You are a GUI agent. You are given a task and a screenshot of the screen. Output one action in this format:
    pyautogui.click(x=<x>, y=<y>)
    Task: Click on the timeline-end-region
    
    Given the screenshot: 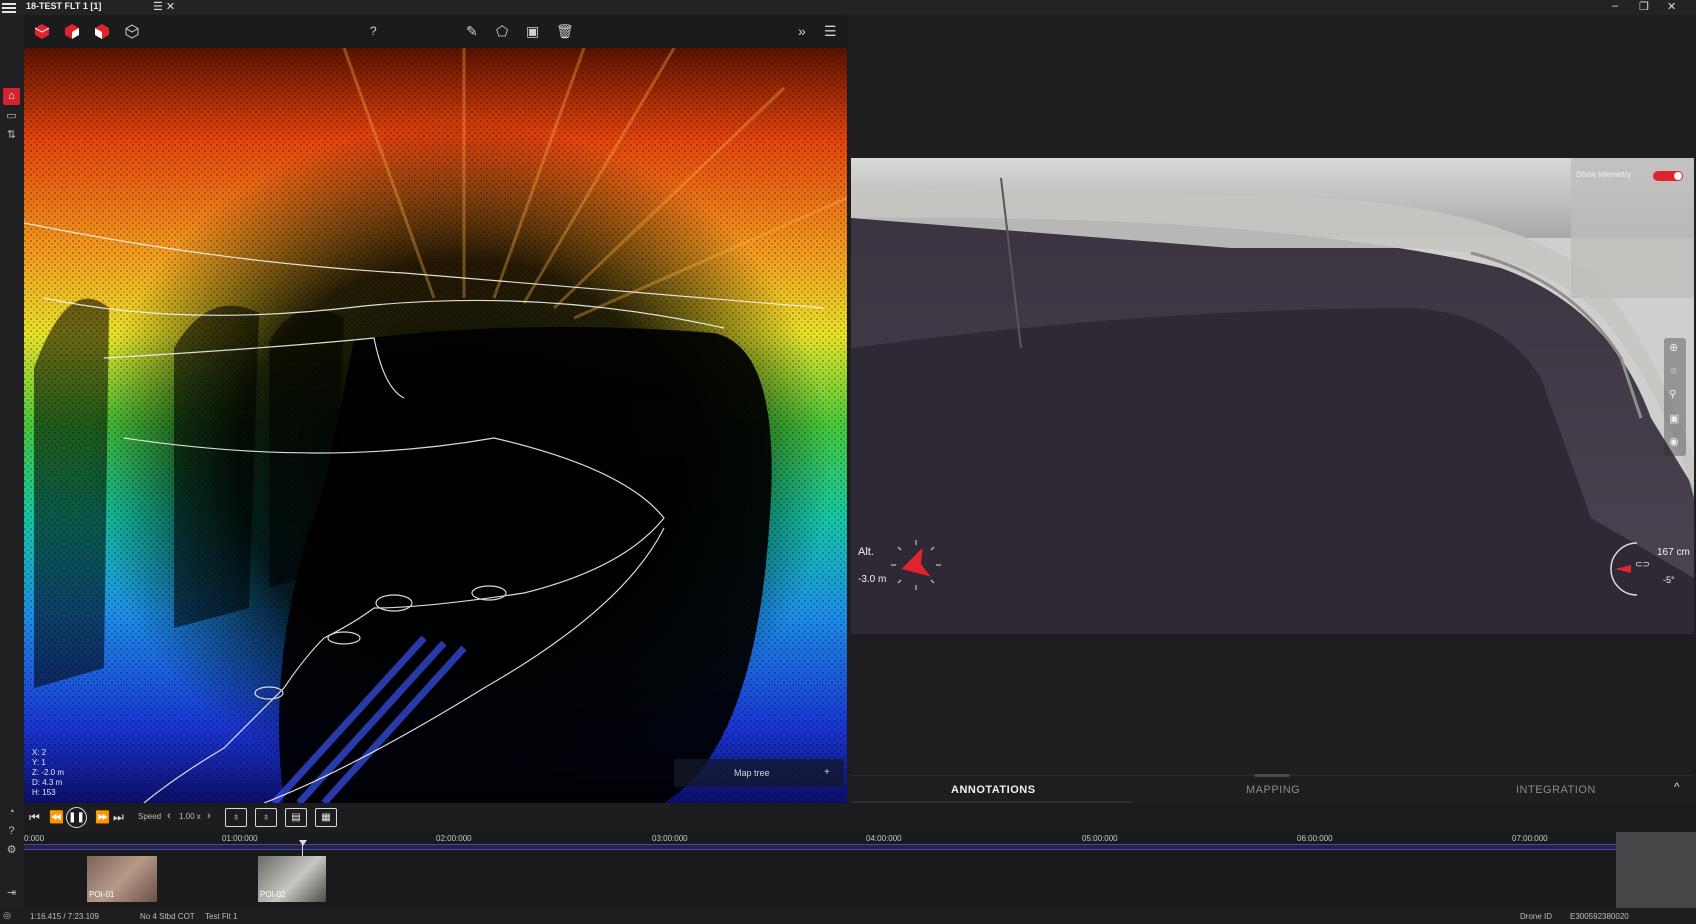 What is the action you would take?
    pyautogui.click(x=1656, y=870)
    